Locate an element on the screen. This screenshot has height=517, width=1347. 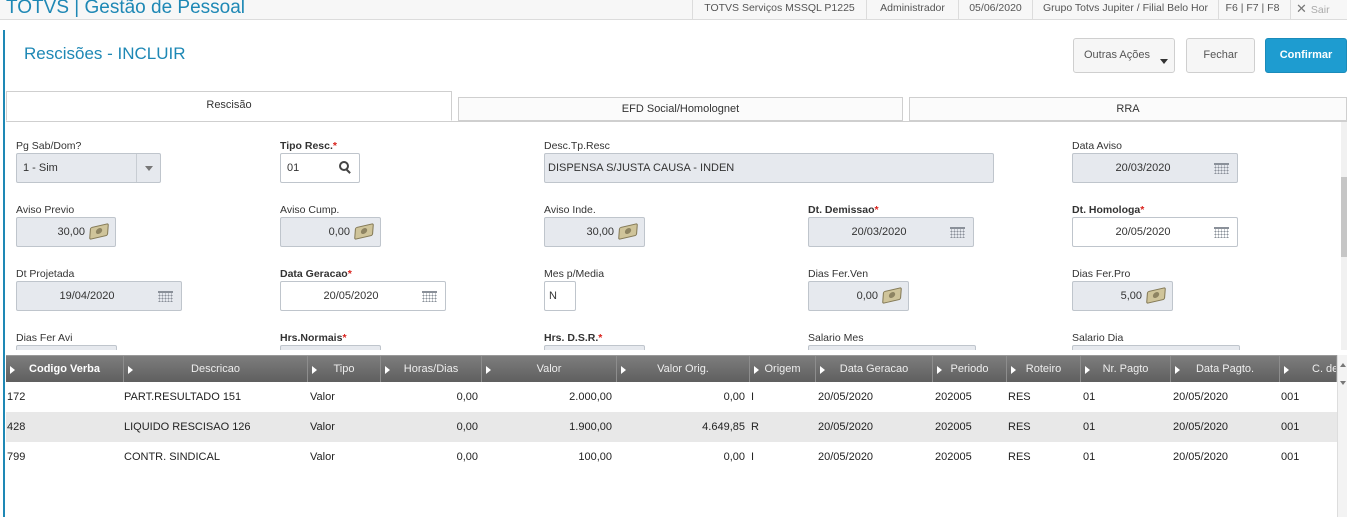
cell-data-pagto: 20/05/2020 is located at coordinates (1201, 427).